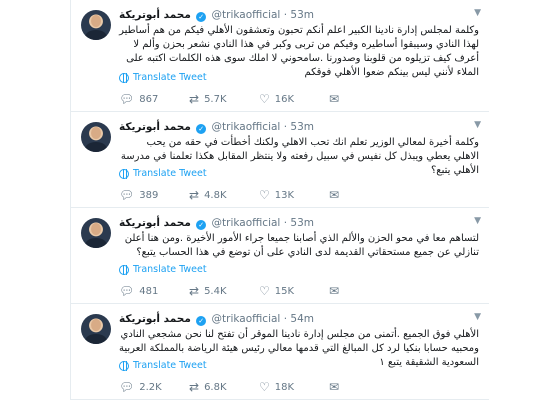 Image resolution: width=550 pixels, height=400 pixels. I want to click on reply-button: 💬︎ 481, so click(154, 291).